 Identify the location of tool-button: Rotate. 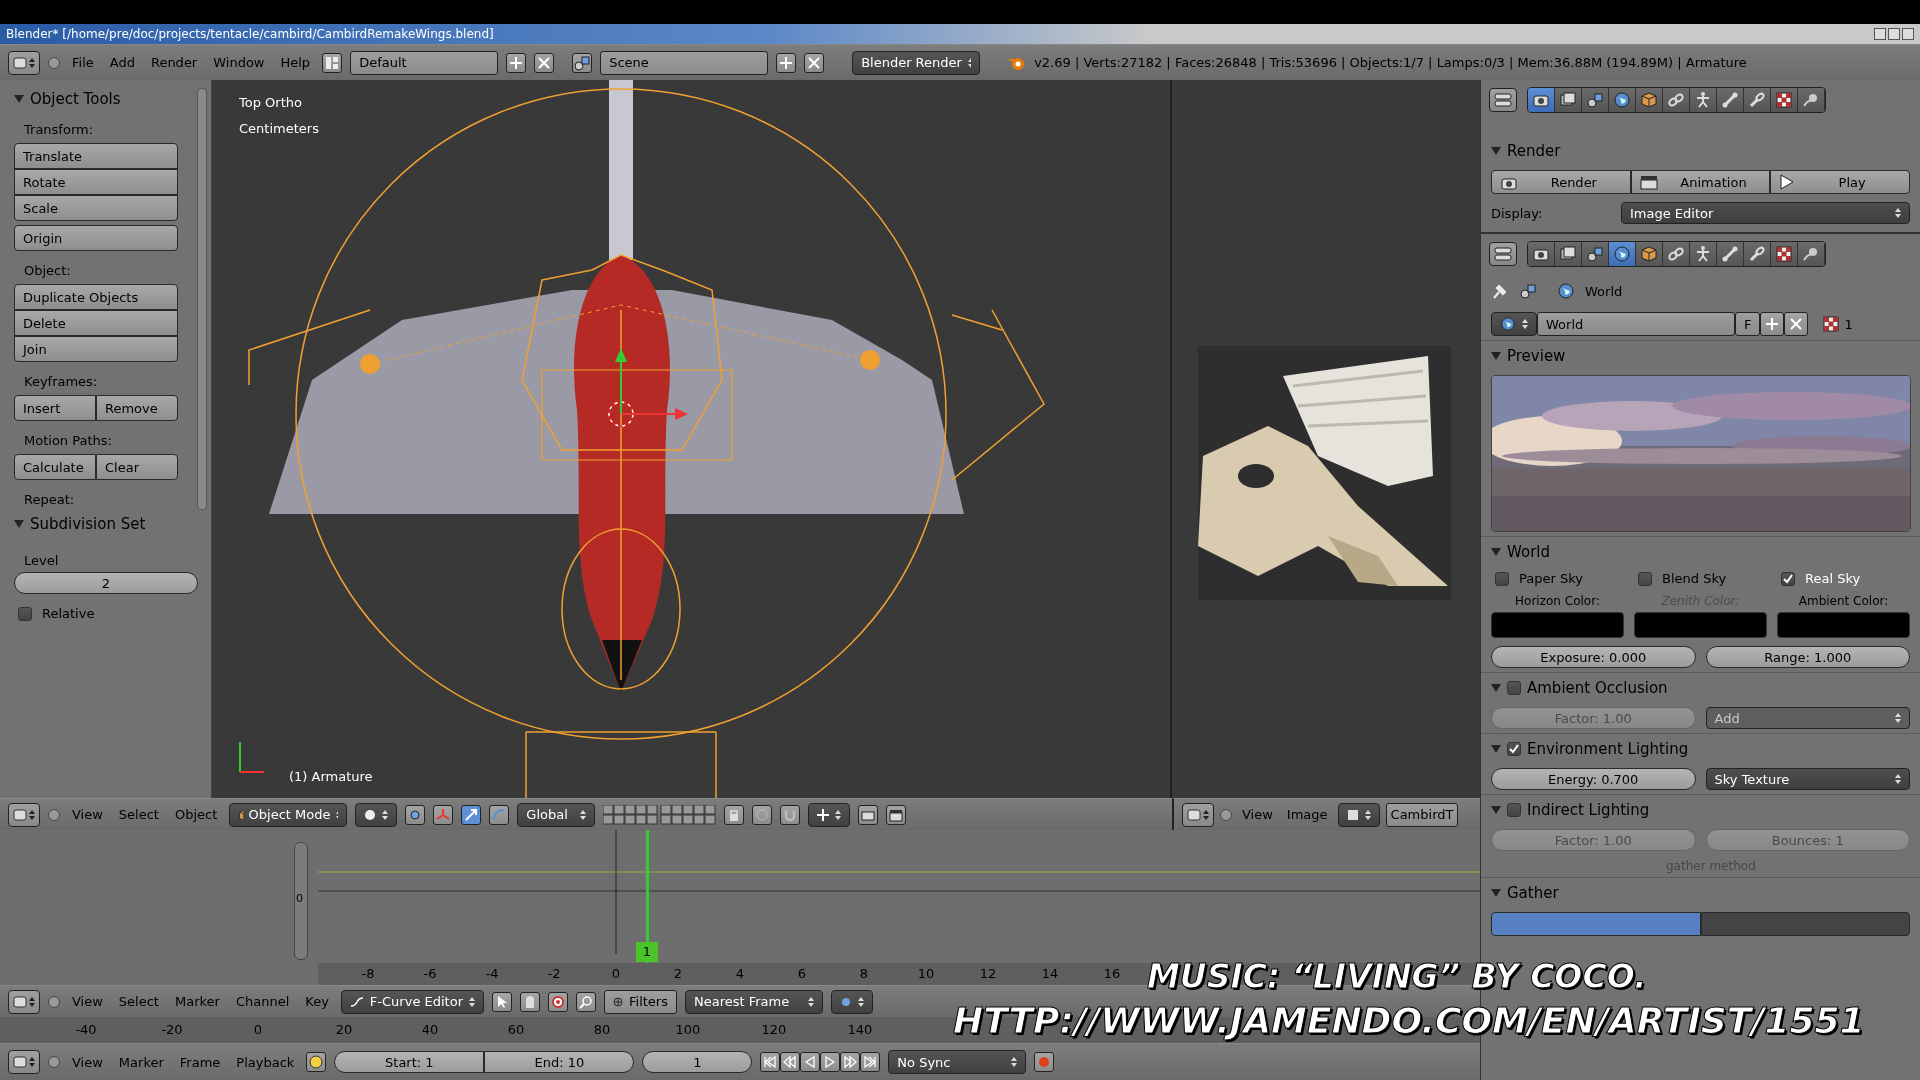
(96, 182).